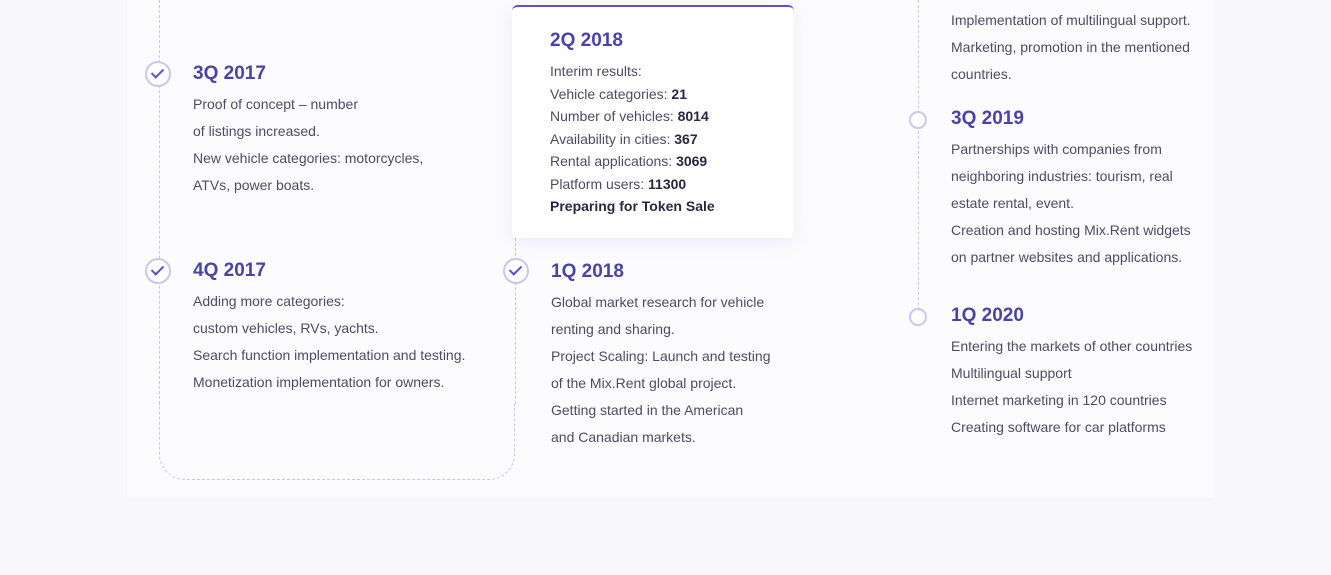  Describe the element at coordinates (587, 271) in the screenshot. I see `milestone-title: 1Q 2018` at that location.